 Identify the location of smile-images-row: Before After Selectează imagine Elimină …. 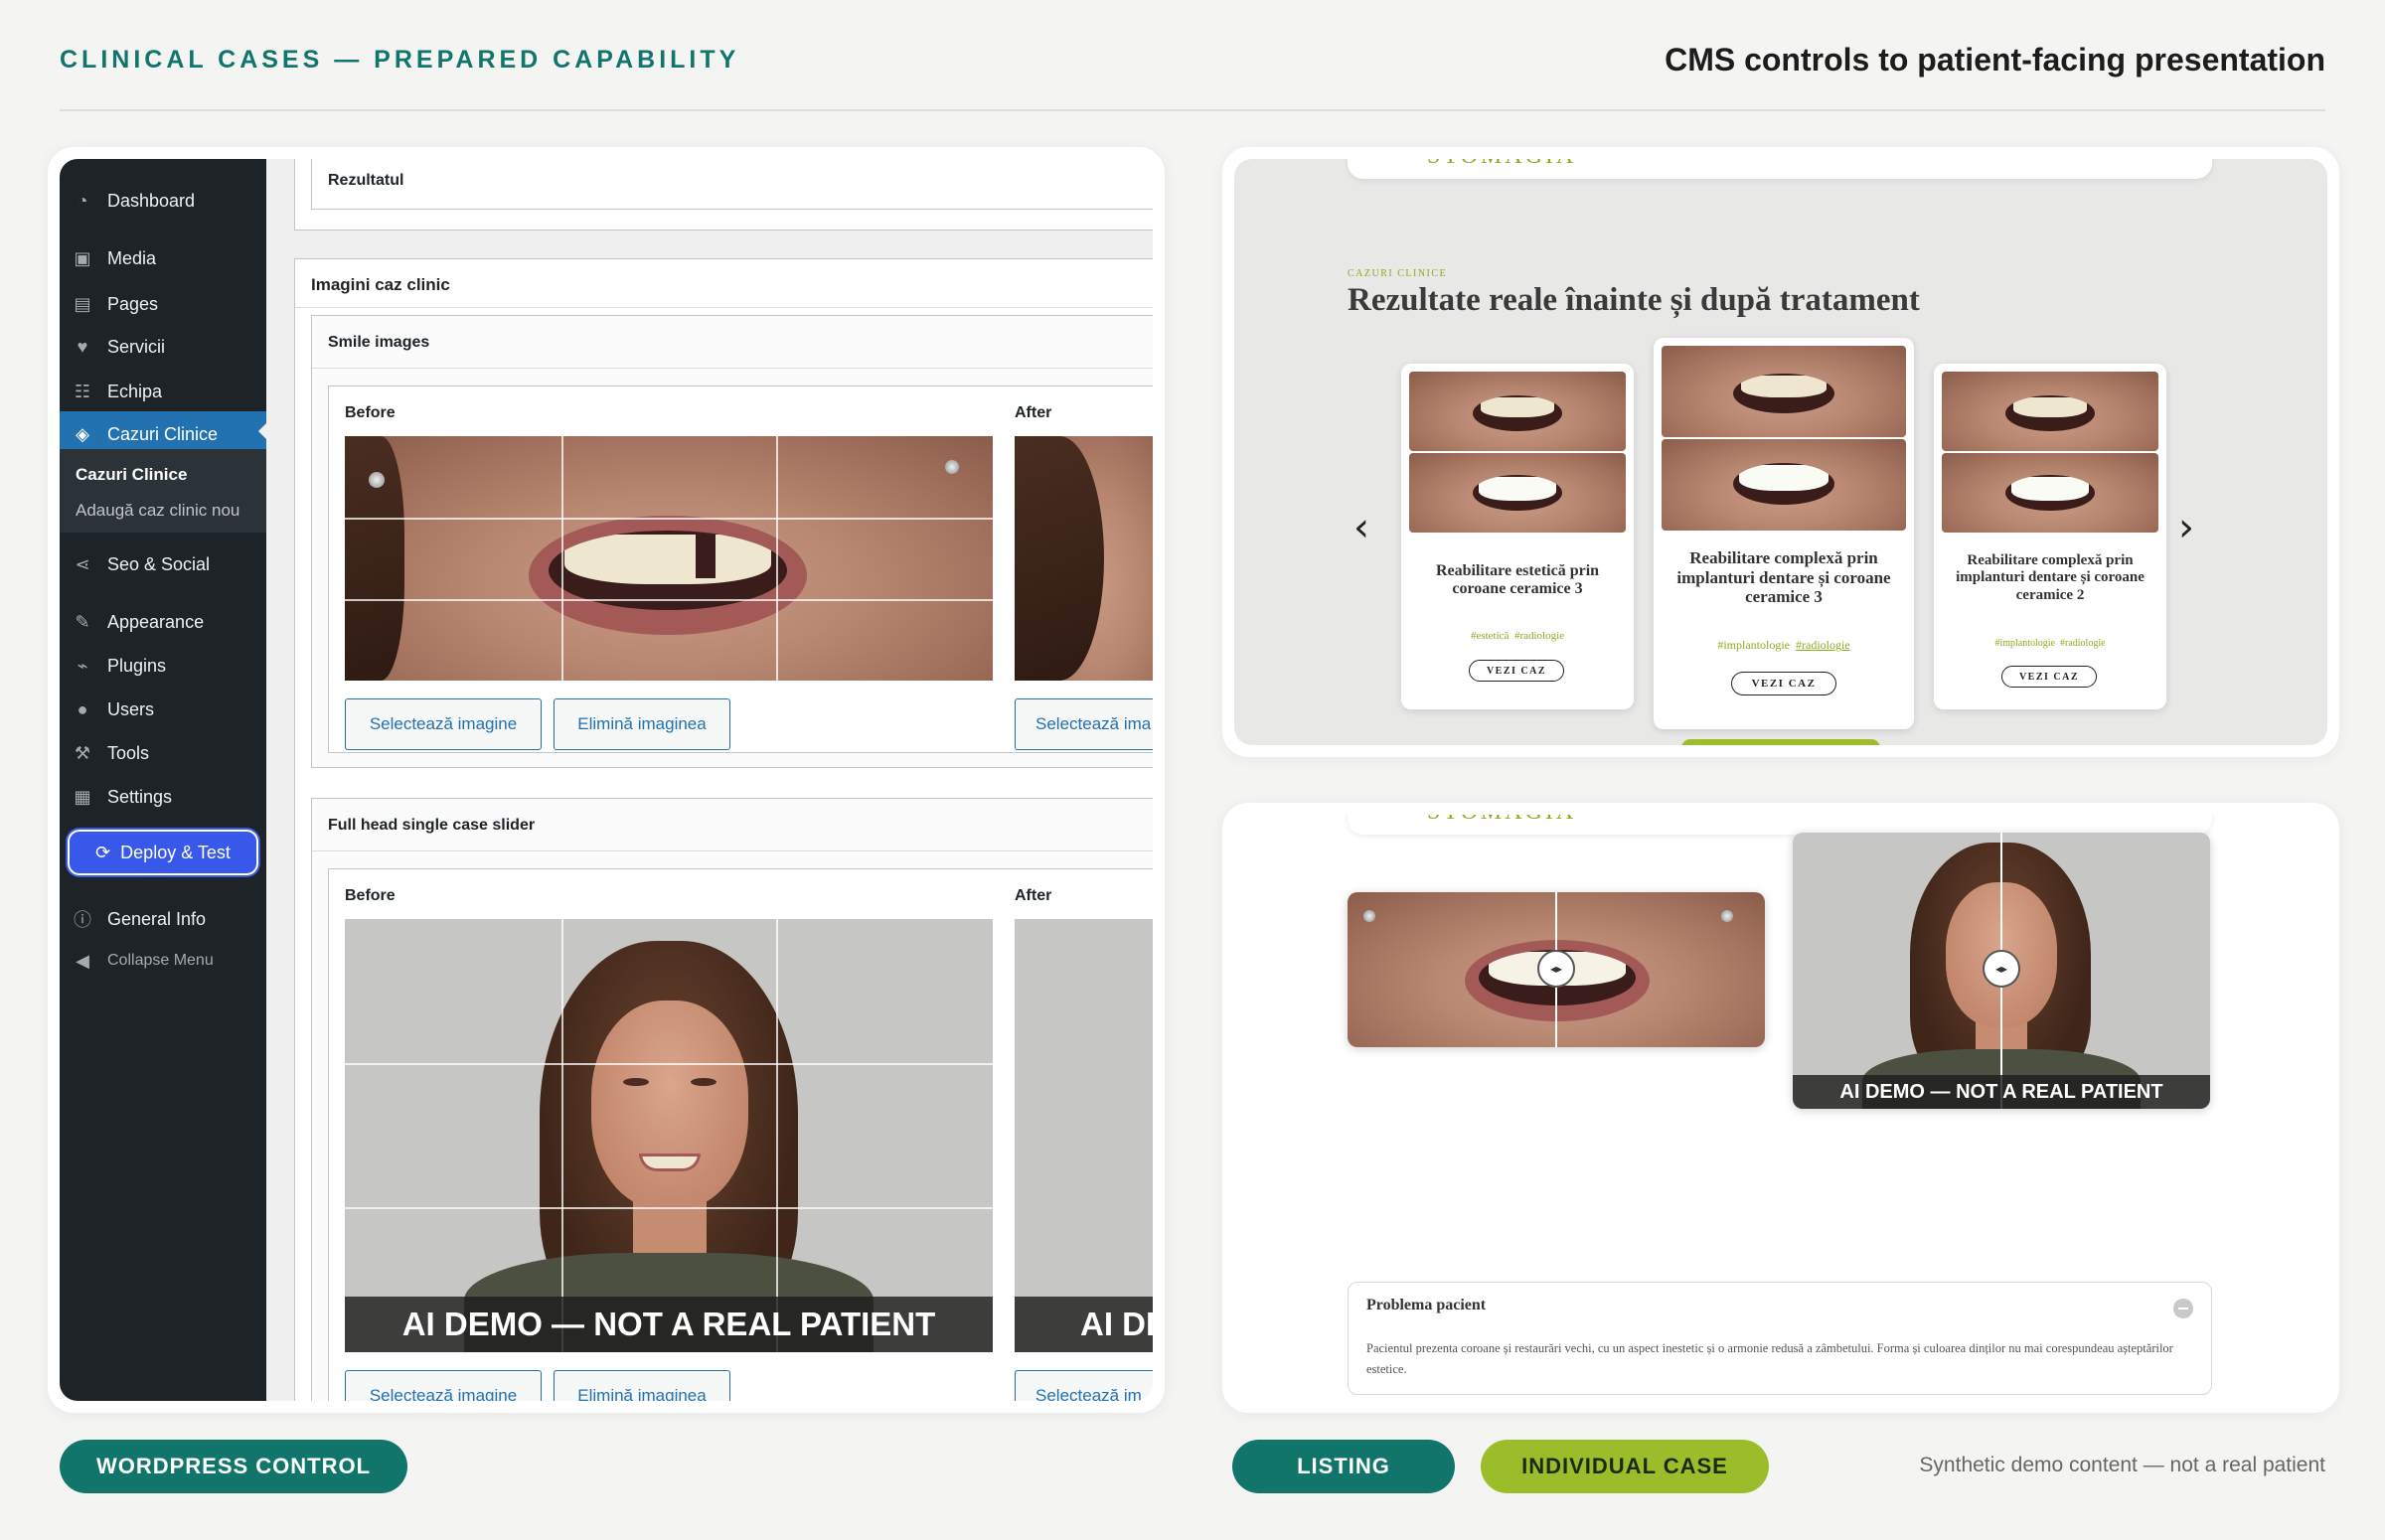
(740, 569).